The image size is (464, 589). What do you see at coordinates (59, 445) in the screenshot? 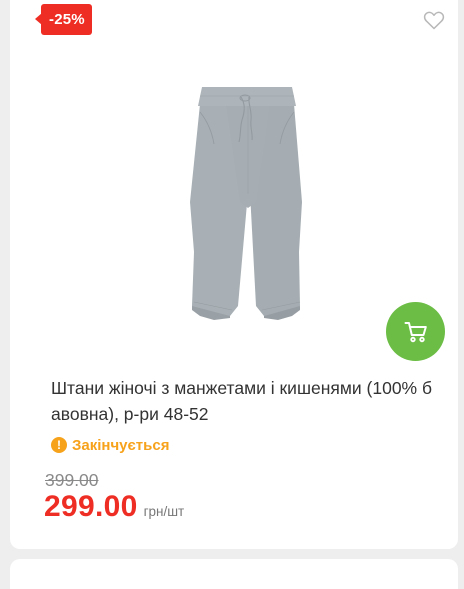
I see `exclamation-circle-icon: !` at bounding box center [59, 445].